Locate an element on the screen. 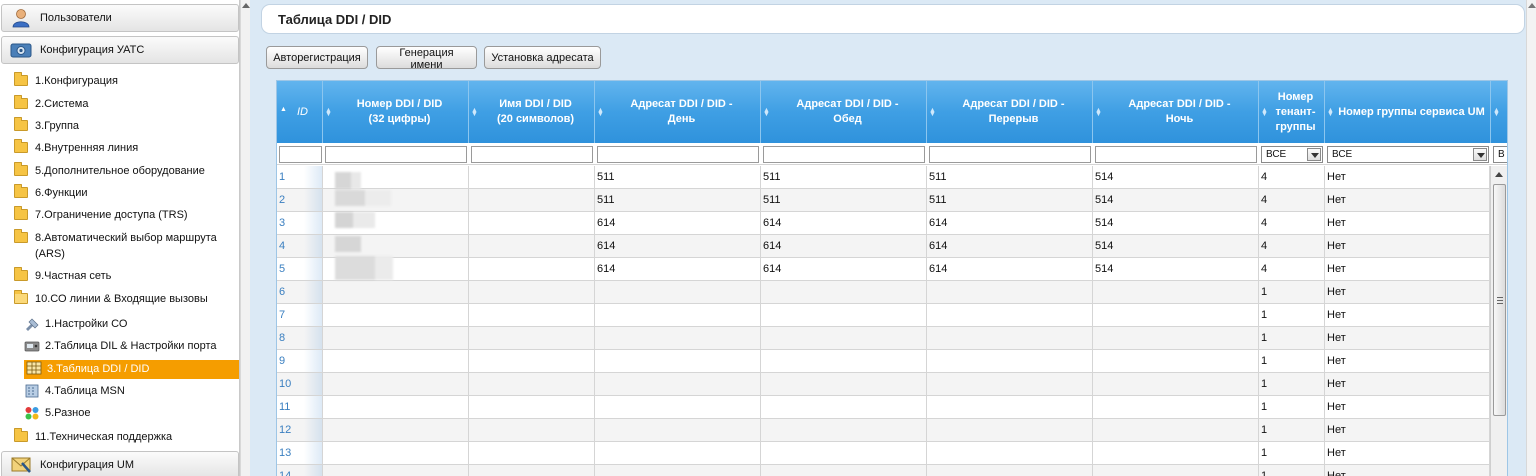 The height and width of the screenshot is (476, 1536). tree-item-configuration: 1.Конфигурация is located at coordinates (119, 80).